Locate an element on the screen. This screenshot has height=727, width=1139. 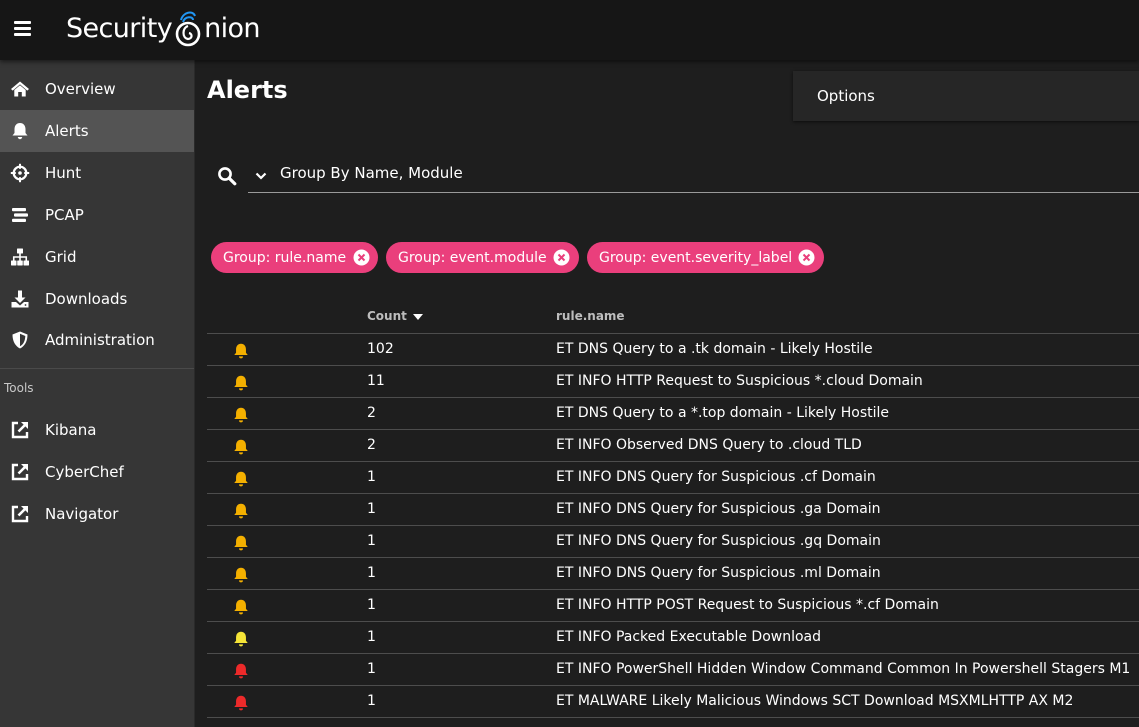
sitemap-icon is located at coordinates (20, 257).